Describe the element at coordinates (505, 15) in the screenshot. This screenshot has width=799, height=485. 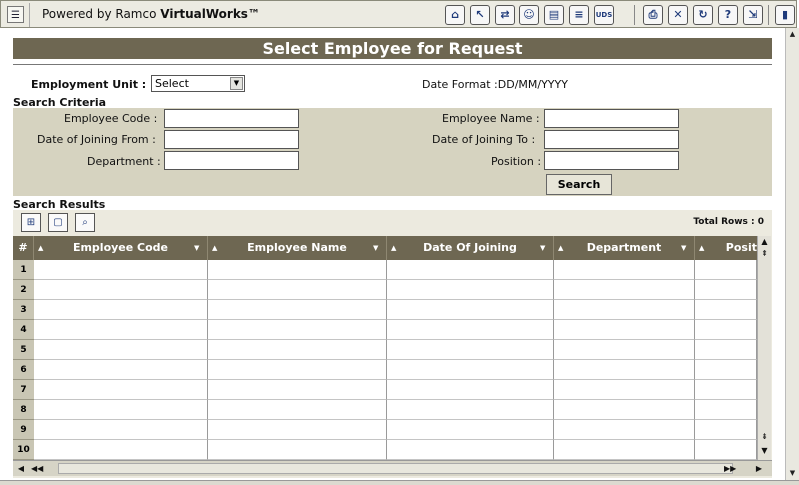
I see `sync-icon: ⇄` at that location.